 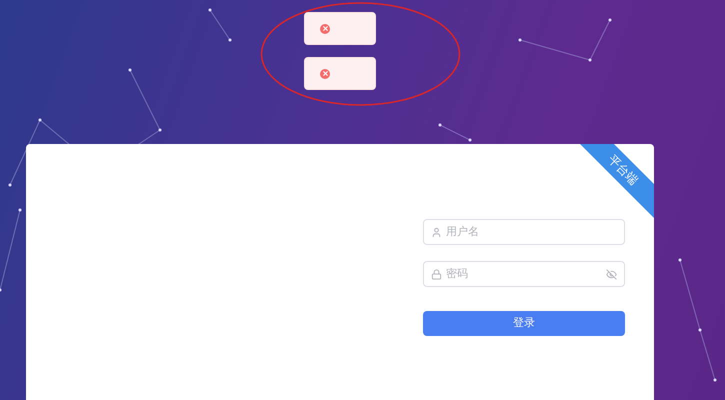 What do you see at coordinates (524, 274) in the screenshot?
I see `password-field: 密码` at bounding box center [524, 274].